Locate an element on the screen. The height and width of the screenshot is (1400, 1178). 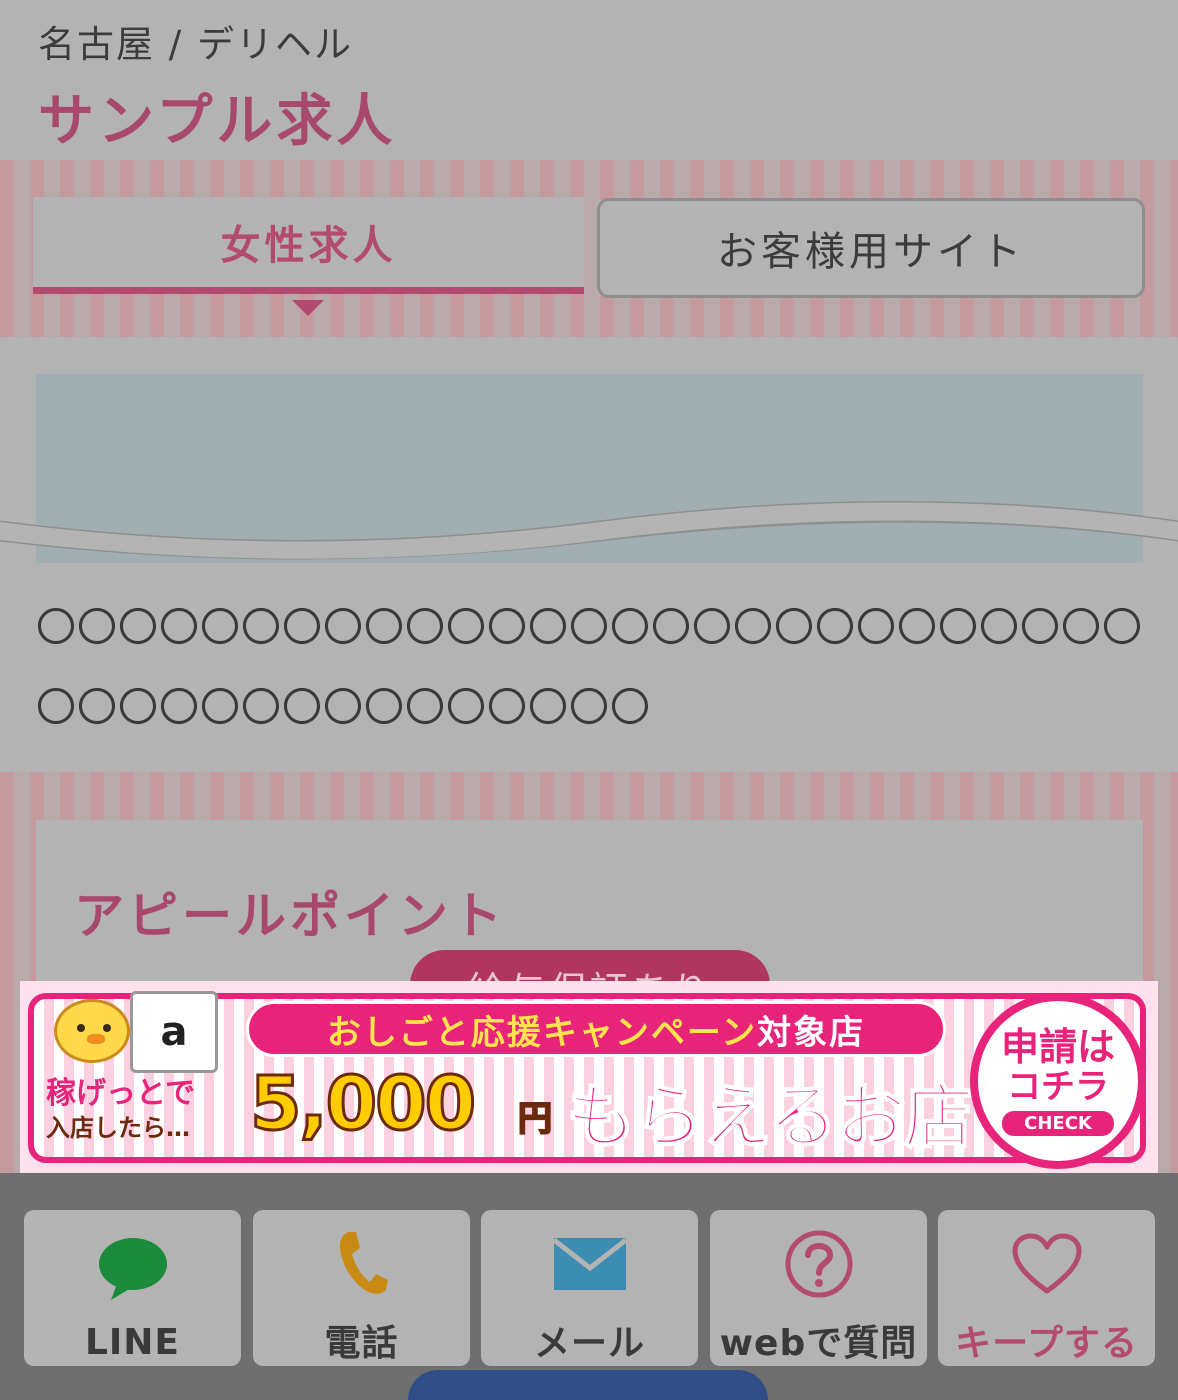
mail-label: メール is located at coordinates (589, 1343).